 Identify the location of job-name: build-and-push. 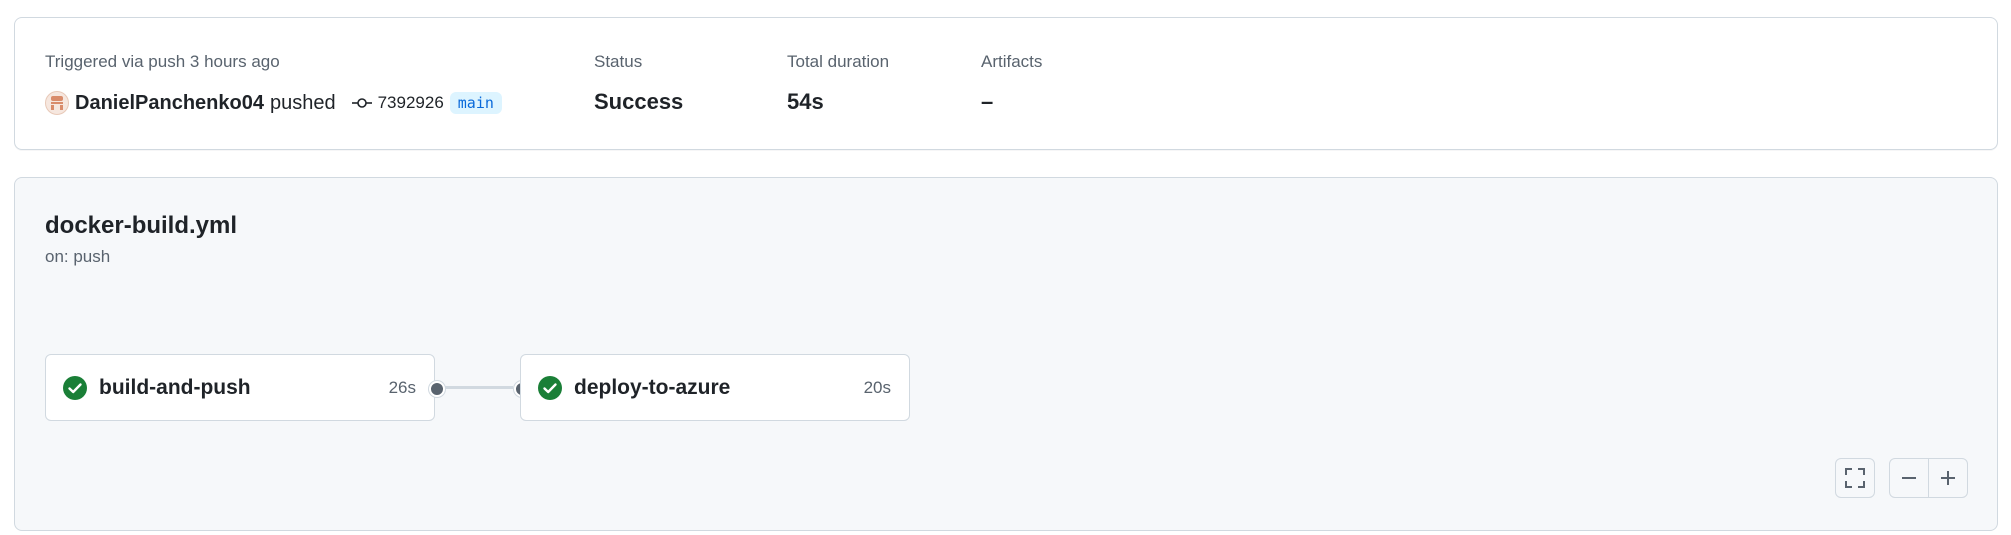
(175, 387).